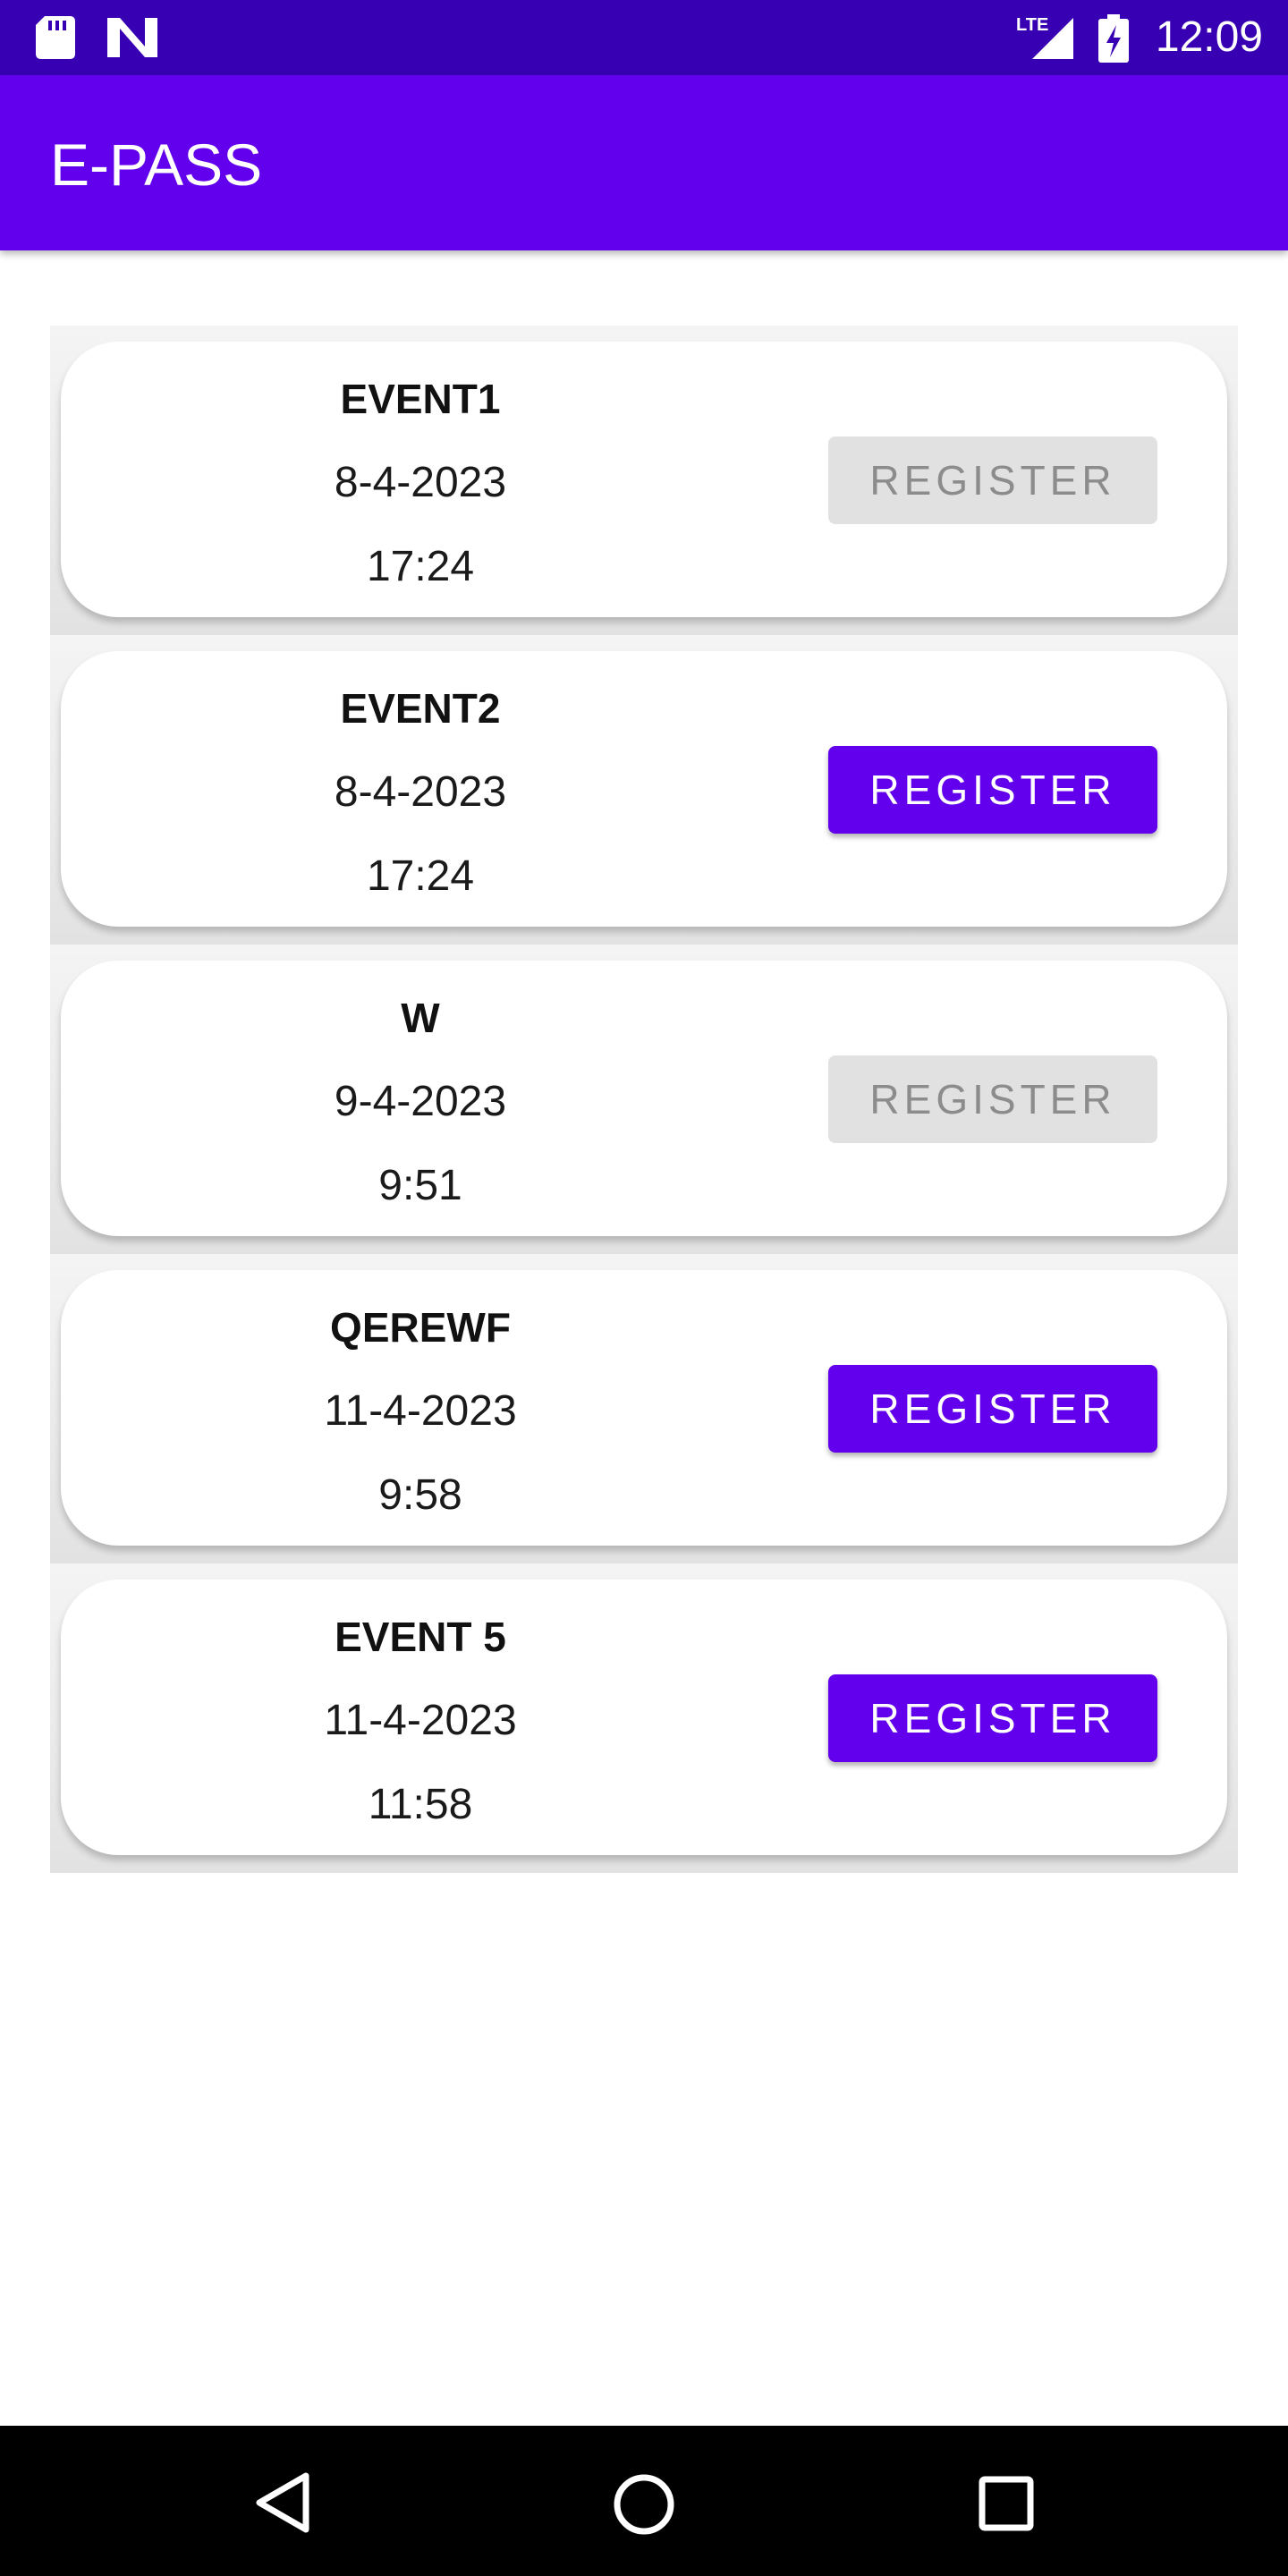 The image size is (1288, 2576). What do you see at coordinates (420, 1327) in the screenshot?
I see `event-name: QEREWF` at bounding box center [420, 1327].